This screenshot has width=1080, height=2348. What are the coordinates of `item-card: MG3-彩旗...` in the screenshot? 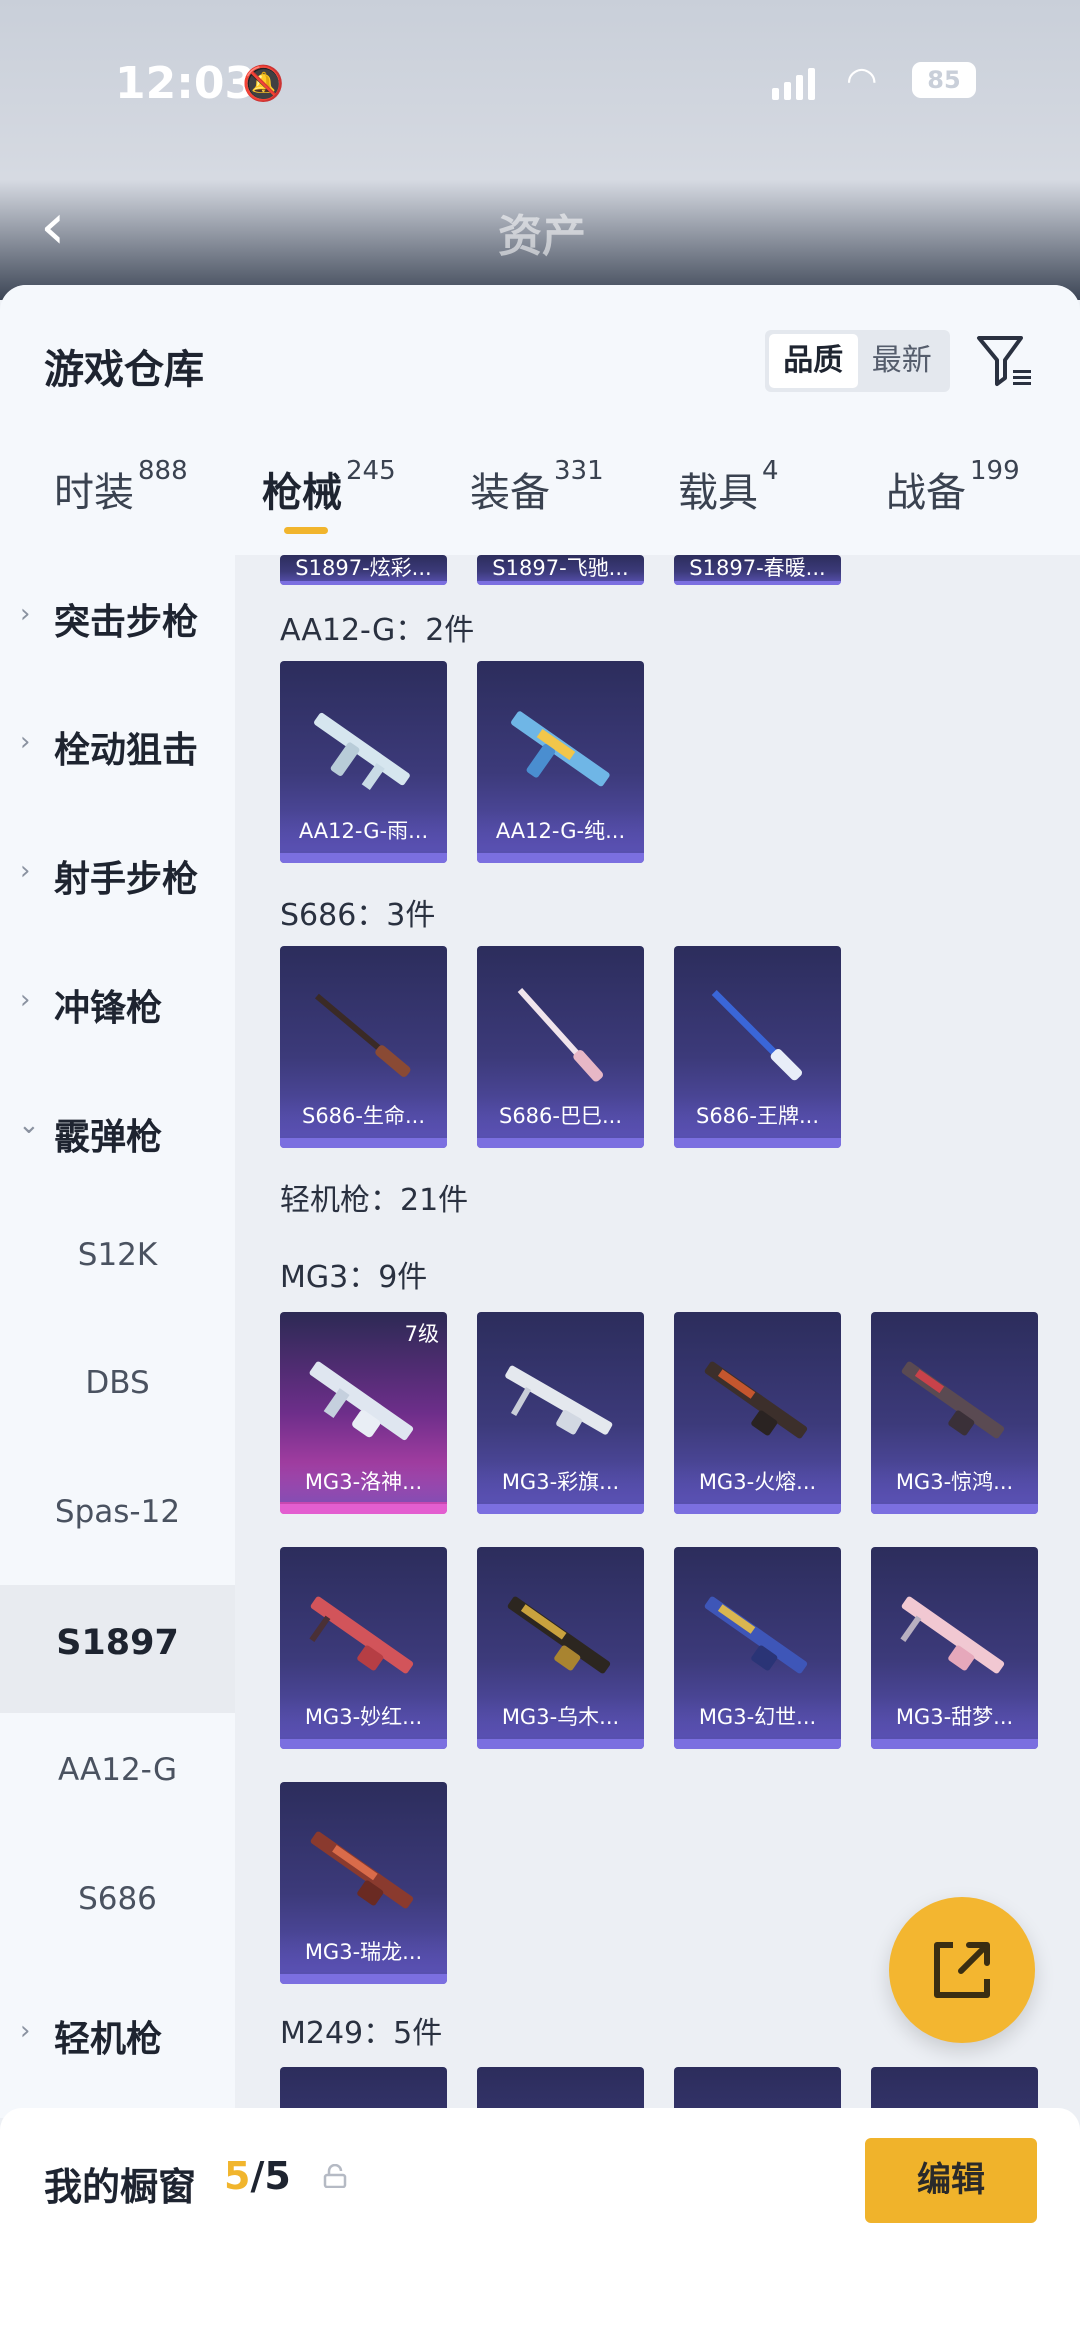 It's located at (560, 1413).